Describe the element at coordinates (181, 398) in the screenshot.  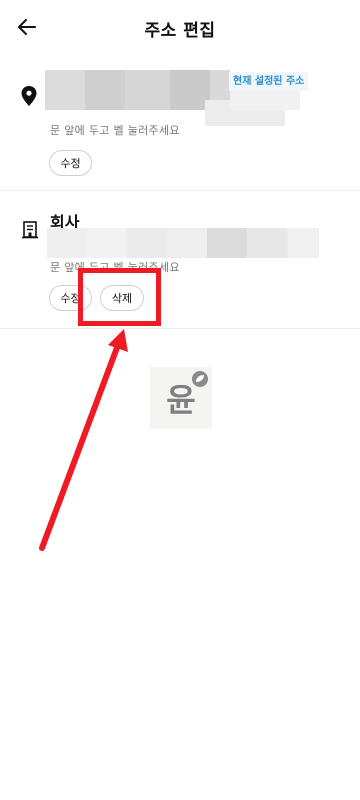
I see `watermark-logo: 윤` at that location.